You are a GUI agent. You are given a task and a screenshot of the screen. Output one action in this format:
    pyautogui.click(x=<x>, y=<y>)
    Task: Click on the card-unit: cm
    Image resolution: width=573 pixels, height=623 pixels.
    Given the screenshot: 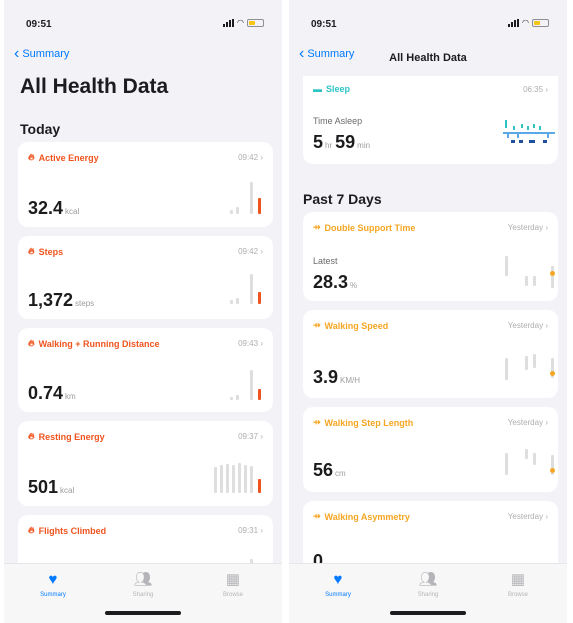 What is the action you would take?
    pyautogui.click(x=340, y=473)
    